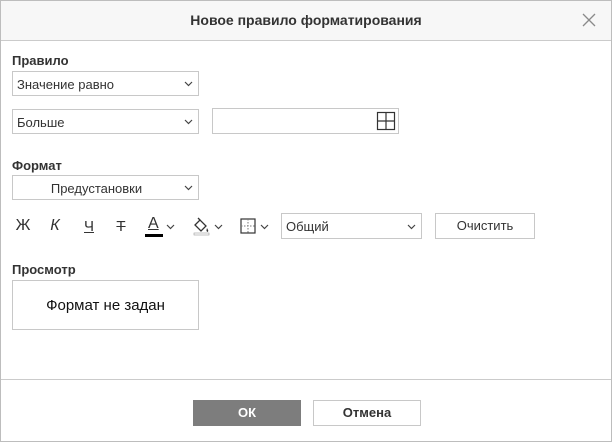 The width and height of the screenshot is (612, 442). I want to click on condition-select: Значение равно, so click(105, 83).